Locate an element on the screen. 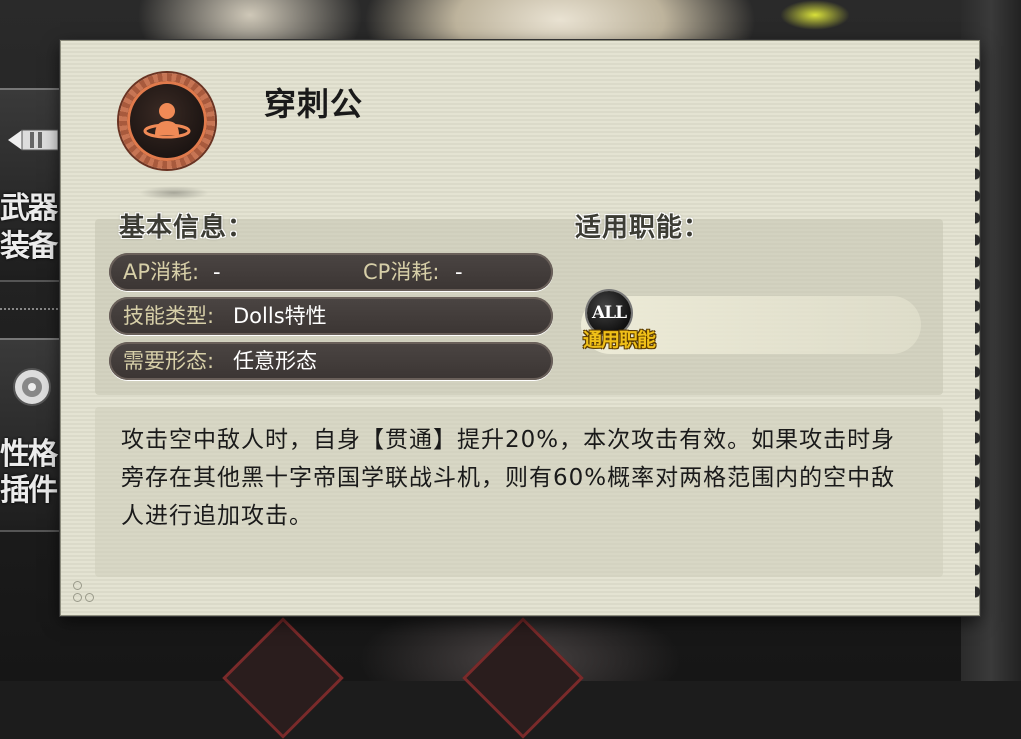 This screenshot has height=739, width=1021. side-menu: 武器 装备 性格 插件 is located at coordinates (31, 313).